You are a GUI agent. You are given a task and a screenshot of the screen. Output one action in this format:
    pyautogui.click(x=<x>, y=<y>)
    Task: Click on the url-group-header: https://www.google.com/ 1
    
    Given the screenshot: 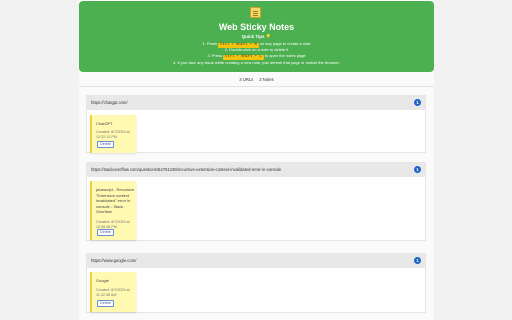 What is the action you would take?
    pyautogui.click(x=256, y=261)
    